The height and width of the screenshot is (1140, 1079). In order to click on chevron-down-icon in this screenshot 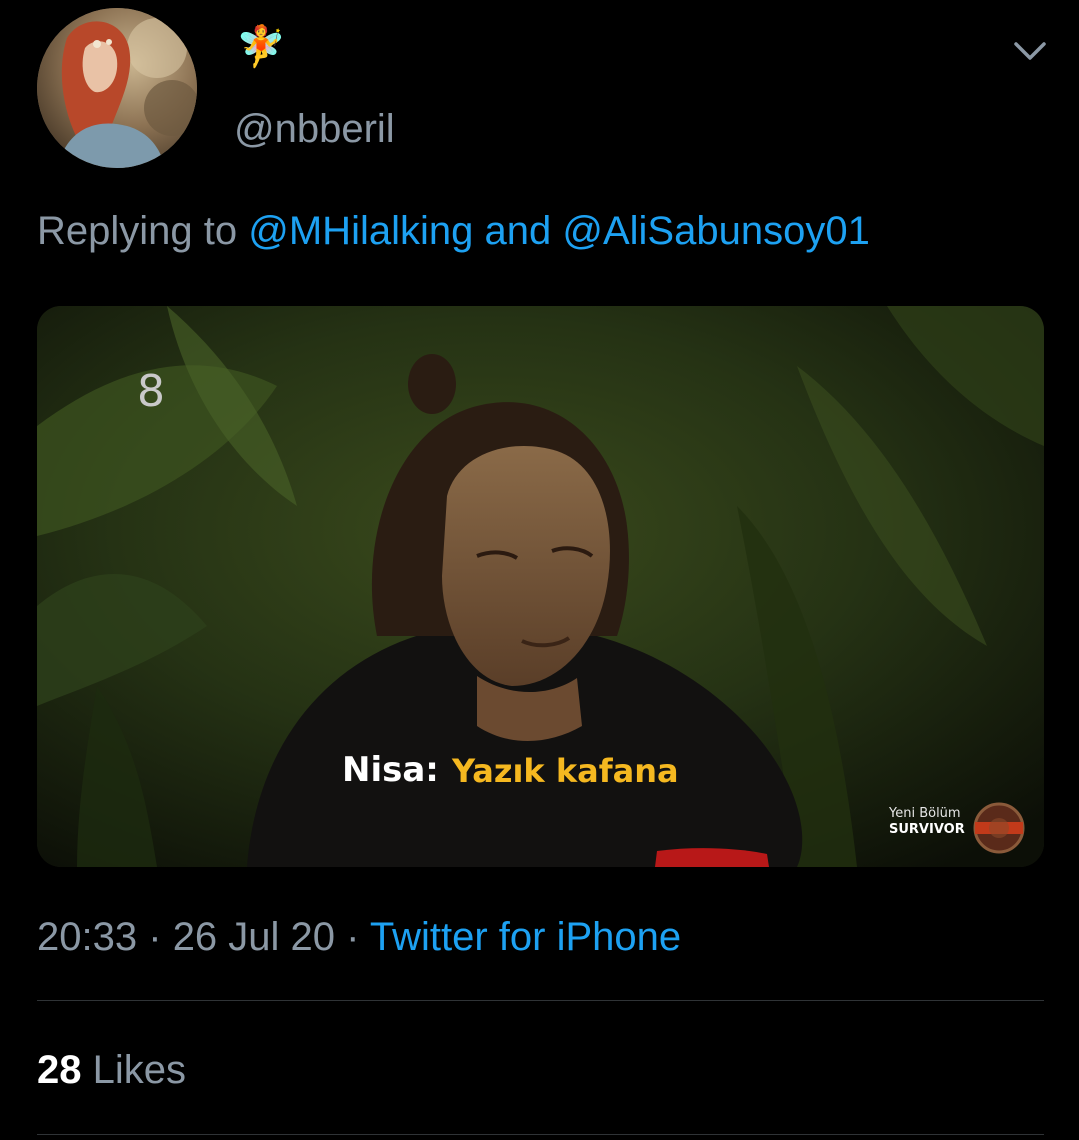, I will do `click(1030, 52)`.